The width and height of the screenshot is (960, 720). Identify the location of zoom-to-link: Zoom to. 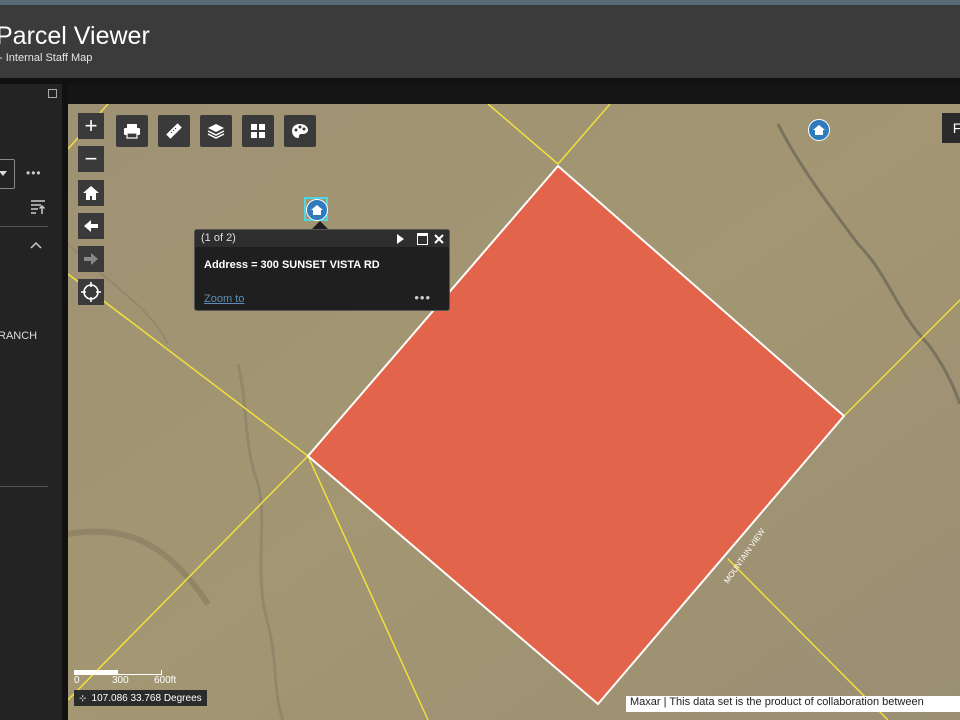
(224, 299).